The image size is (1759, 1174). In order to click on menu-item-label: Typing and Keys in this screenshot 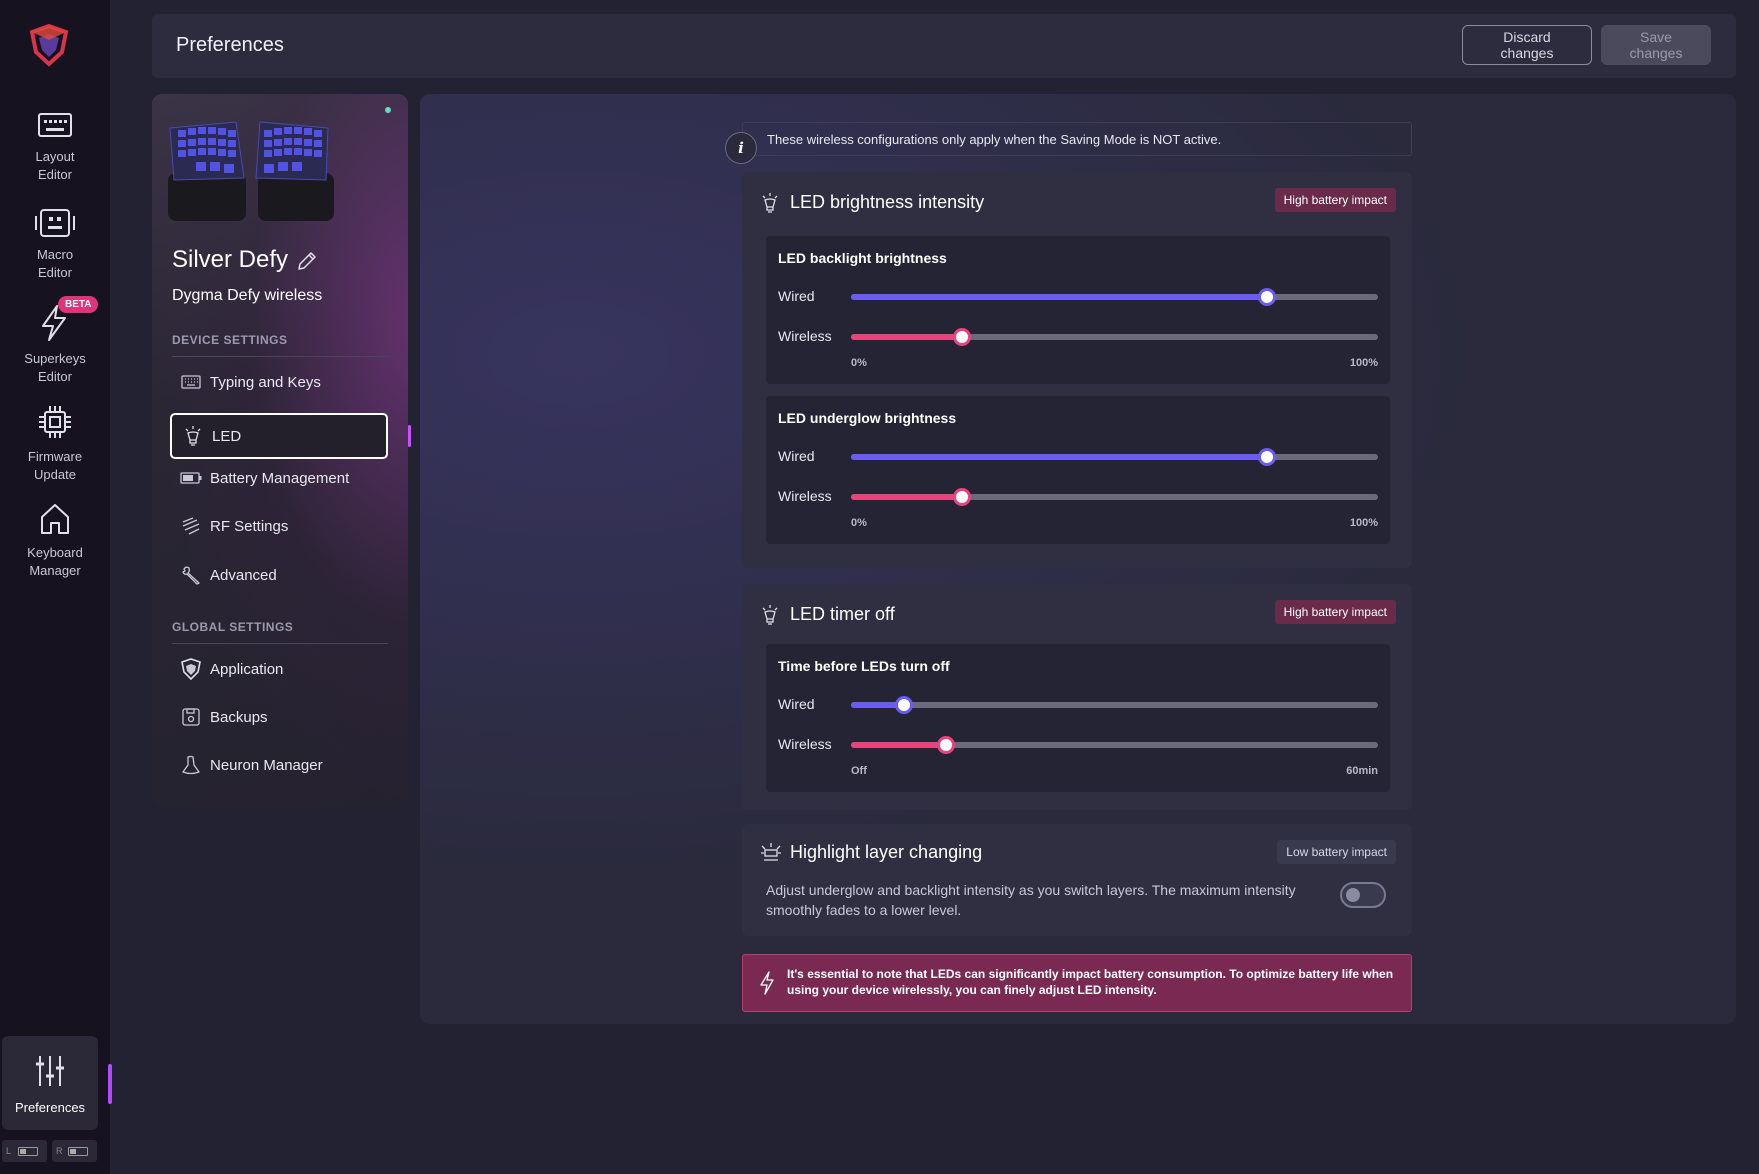, I will do `click(265, 382)`.